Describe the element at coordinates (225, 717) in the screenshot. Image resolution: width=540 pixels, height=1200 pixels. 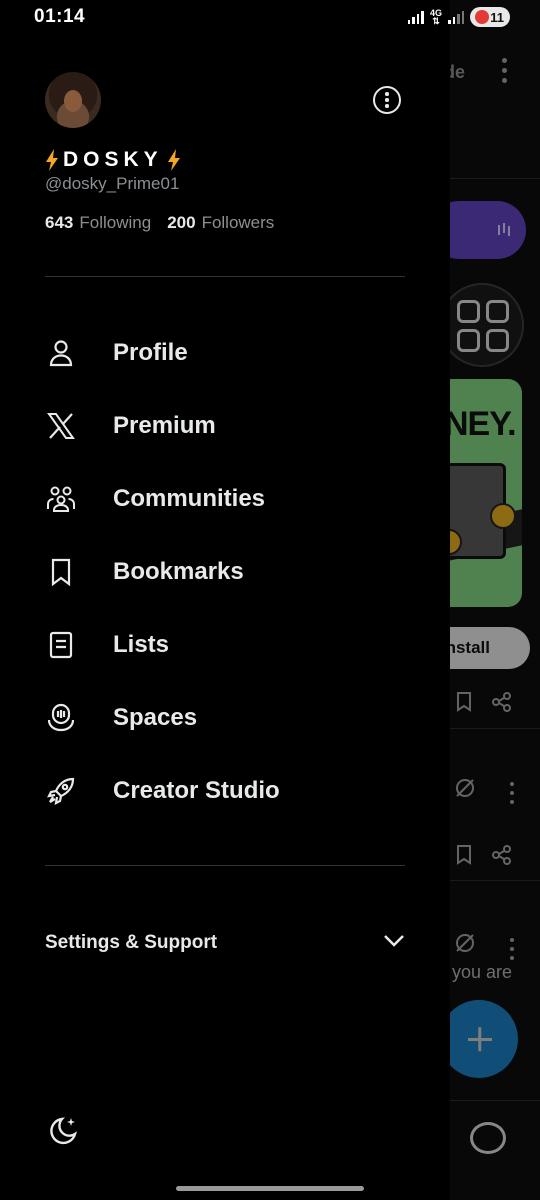
I see `menu-item-spaces: Spaces` at that location.